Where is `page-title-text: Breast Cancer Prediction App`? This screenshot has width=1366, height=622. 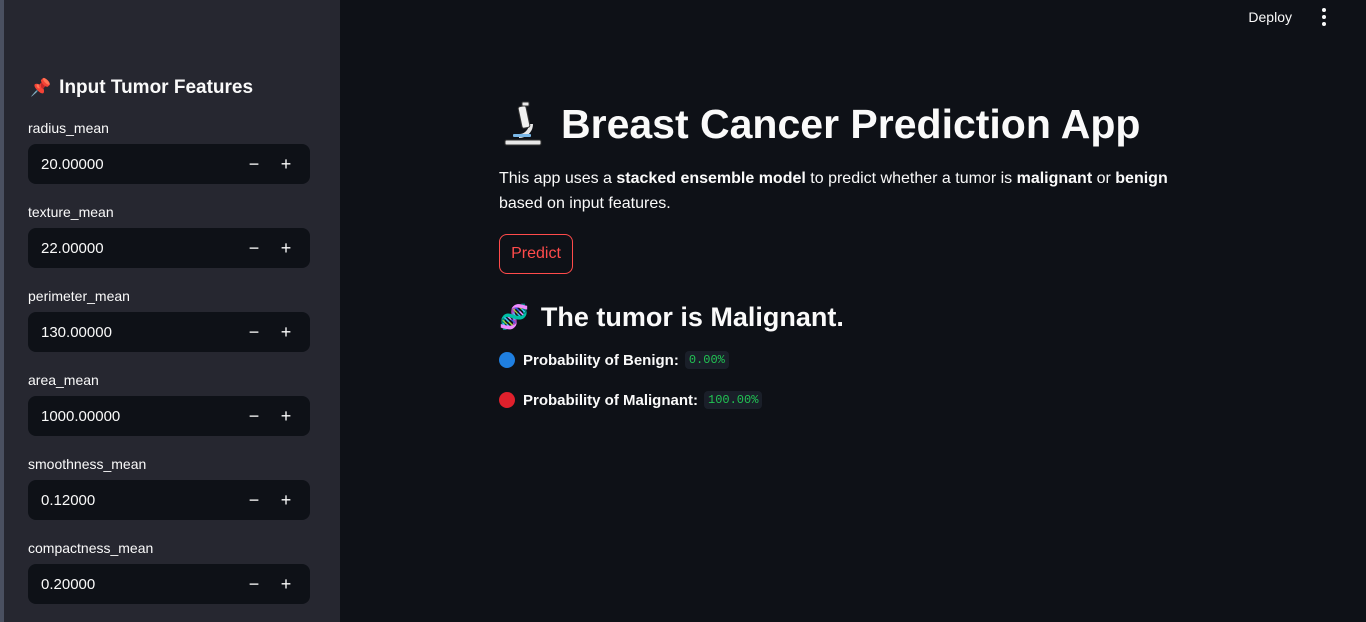 page-title-text: Breast Cancer Prediction App is located at coordinates (851, 123).